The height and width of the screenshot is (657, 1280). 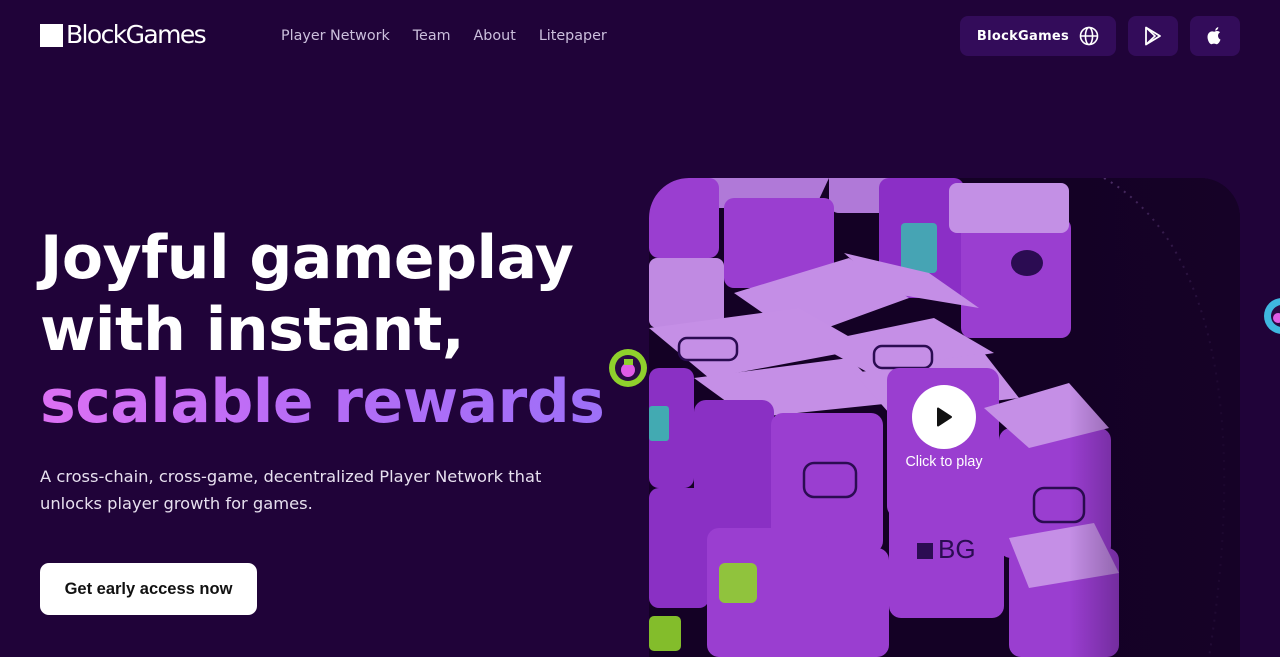 I want to click on header-actions: BlockGames, so click(x=1100, y=36).